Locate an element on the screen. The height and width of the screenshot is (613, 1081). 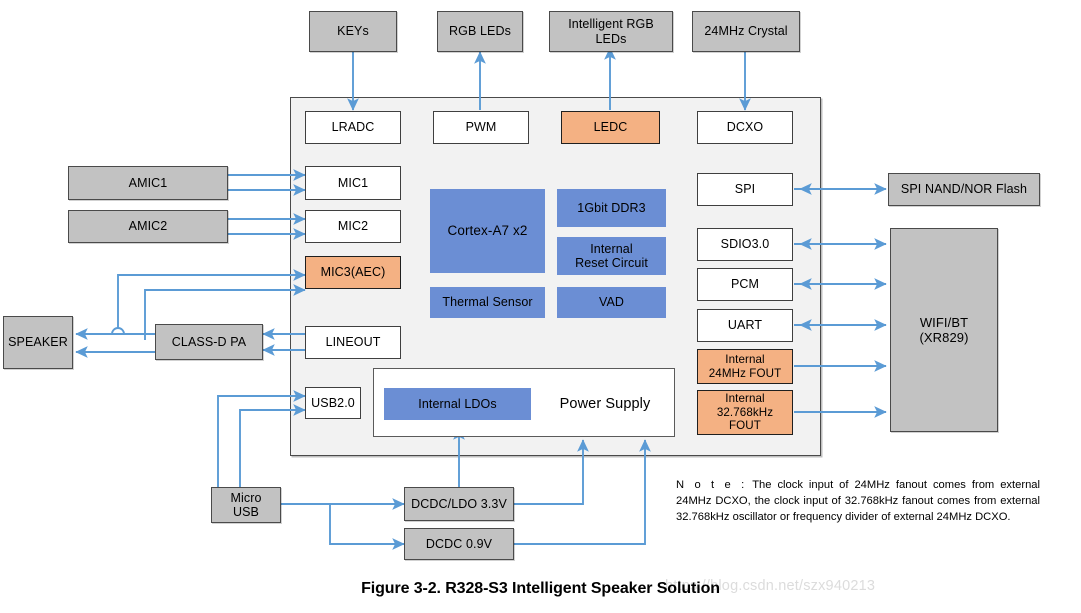
note-label: N o t e : is located at coordinates (711, 485).